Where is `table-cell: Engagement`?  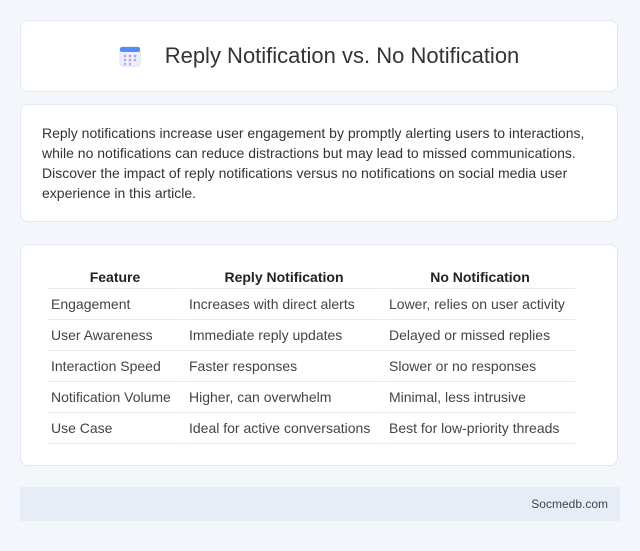
table-cell: Engagement is located at coordinates (115, 304).